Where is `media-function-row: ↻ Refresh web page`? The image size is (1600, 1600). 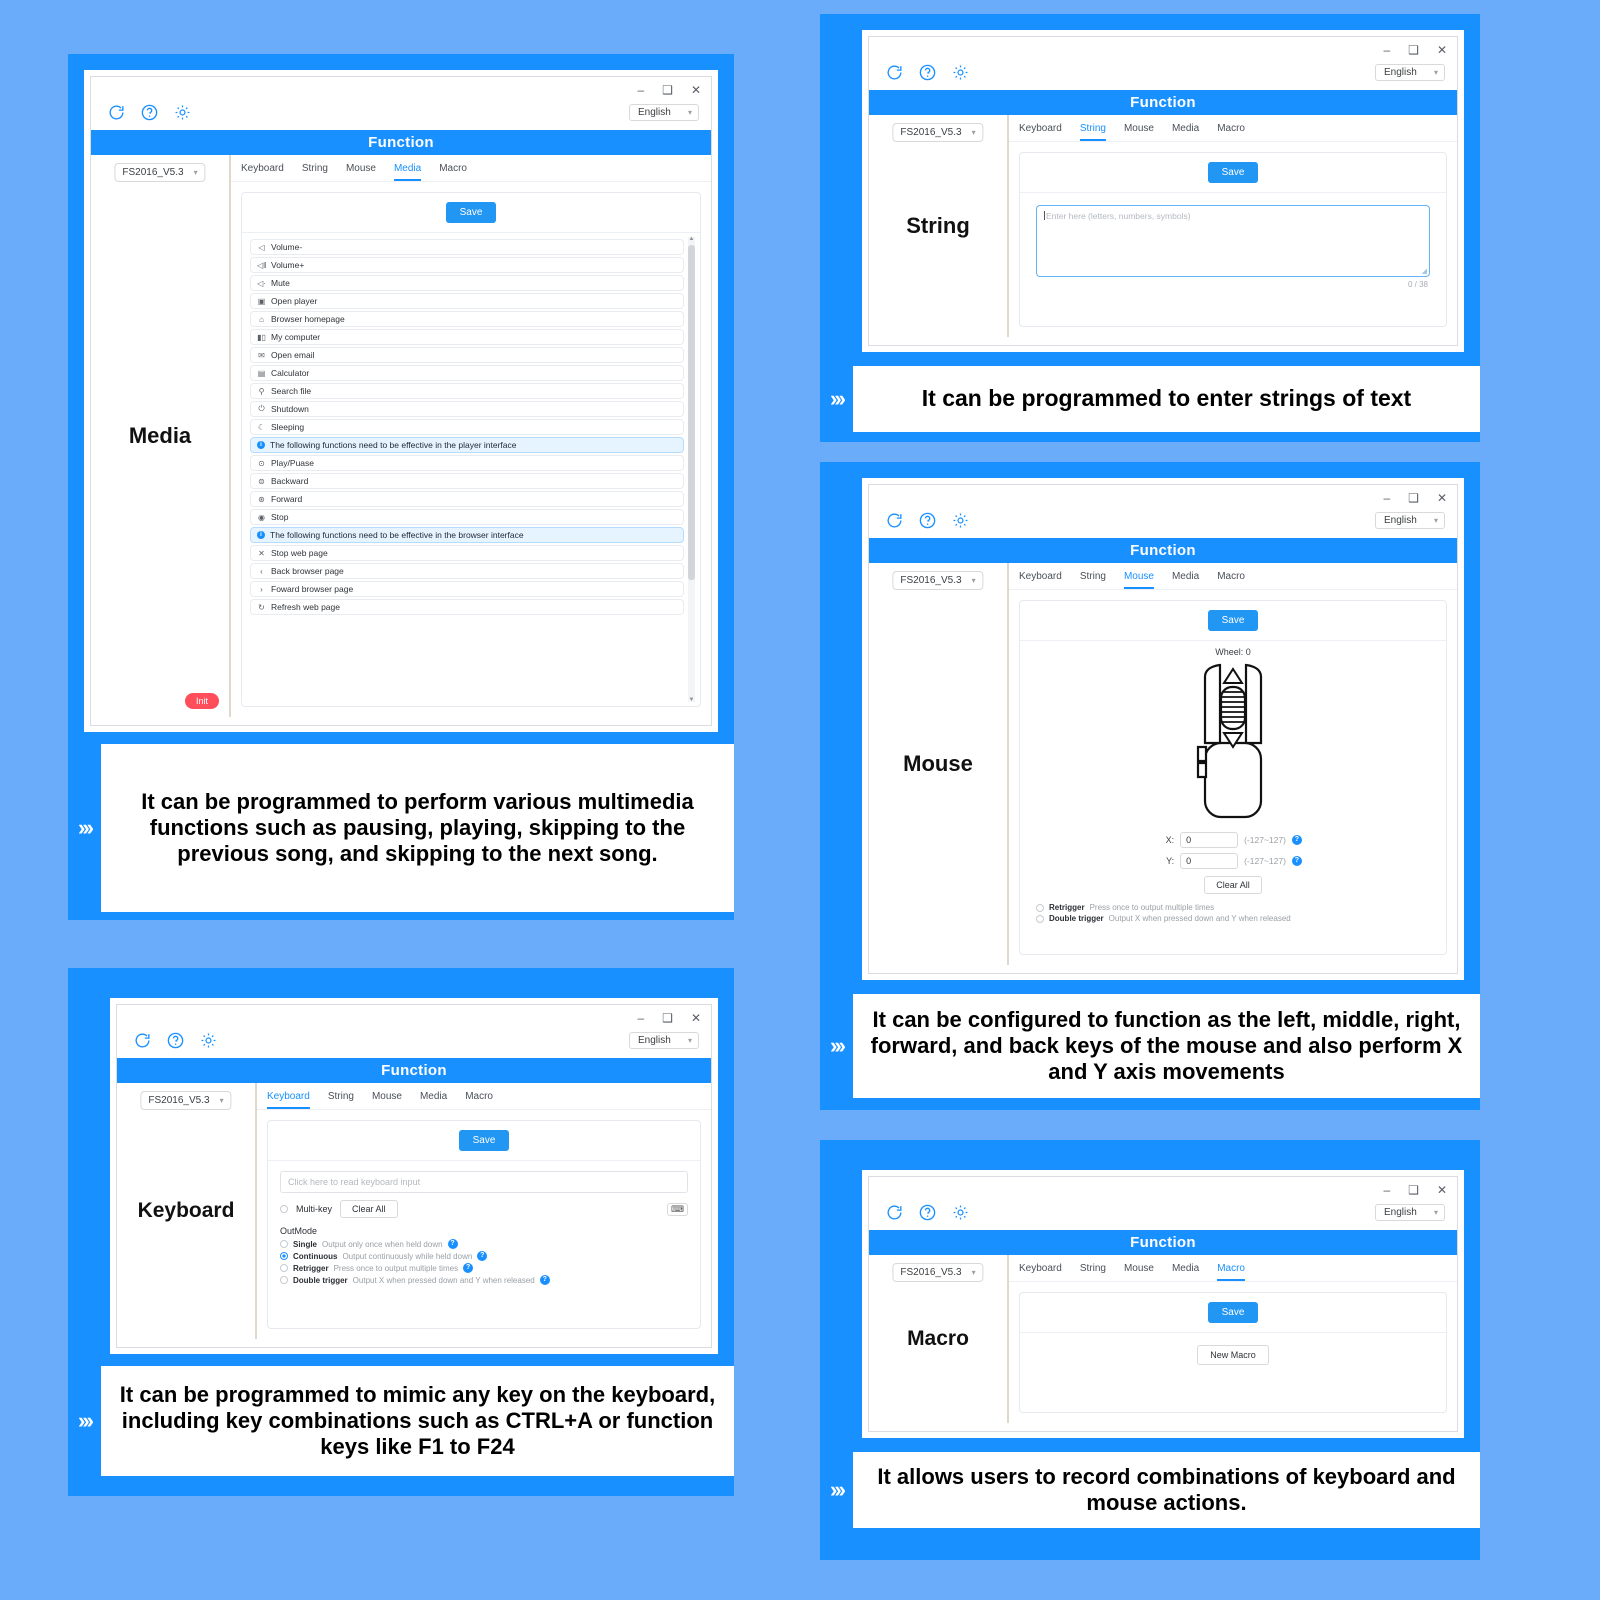
media-function-row: ↻ Refresh web page is located at coordinates (467, 607).